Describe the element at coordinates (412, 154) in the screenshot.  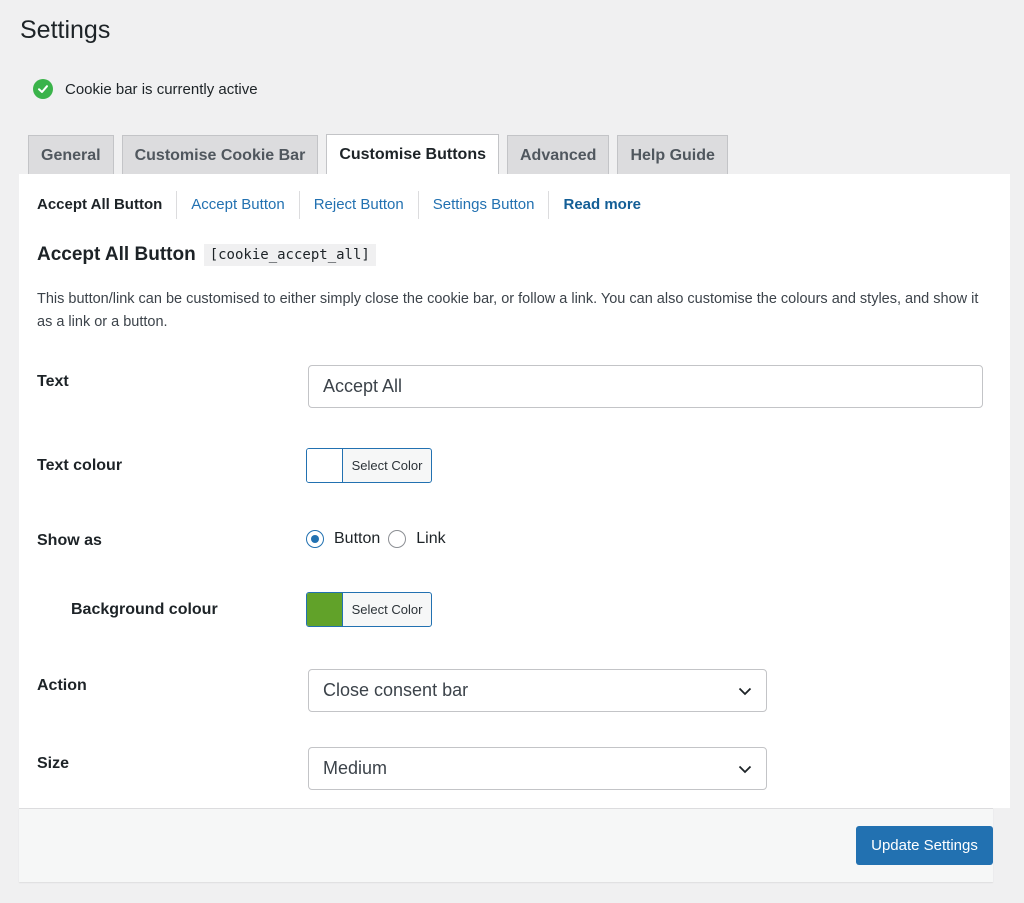
I see `tab-customise-buttons: Customise Buttons` at that location.